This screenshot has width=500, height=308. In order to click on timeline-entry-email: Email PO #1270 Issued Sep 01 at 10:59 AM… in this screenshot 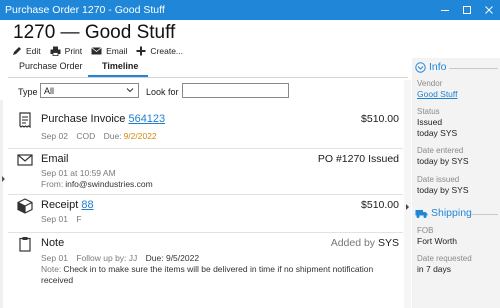, I will do `click(205, 173)`.